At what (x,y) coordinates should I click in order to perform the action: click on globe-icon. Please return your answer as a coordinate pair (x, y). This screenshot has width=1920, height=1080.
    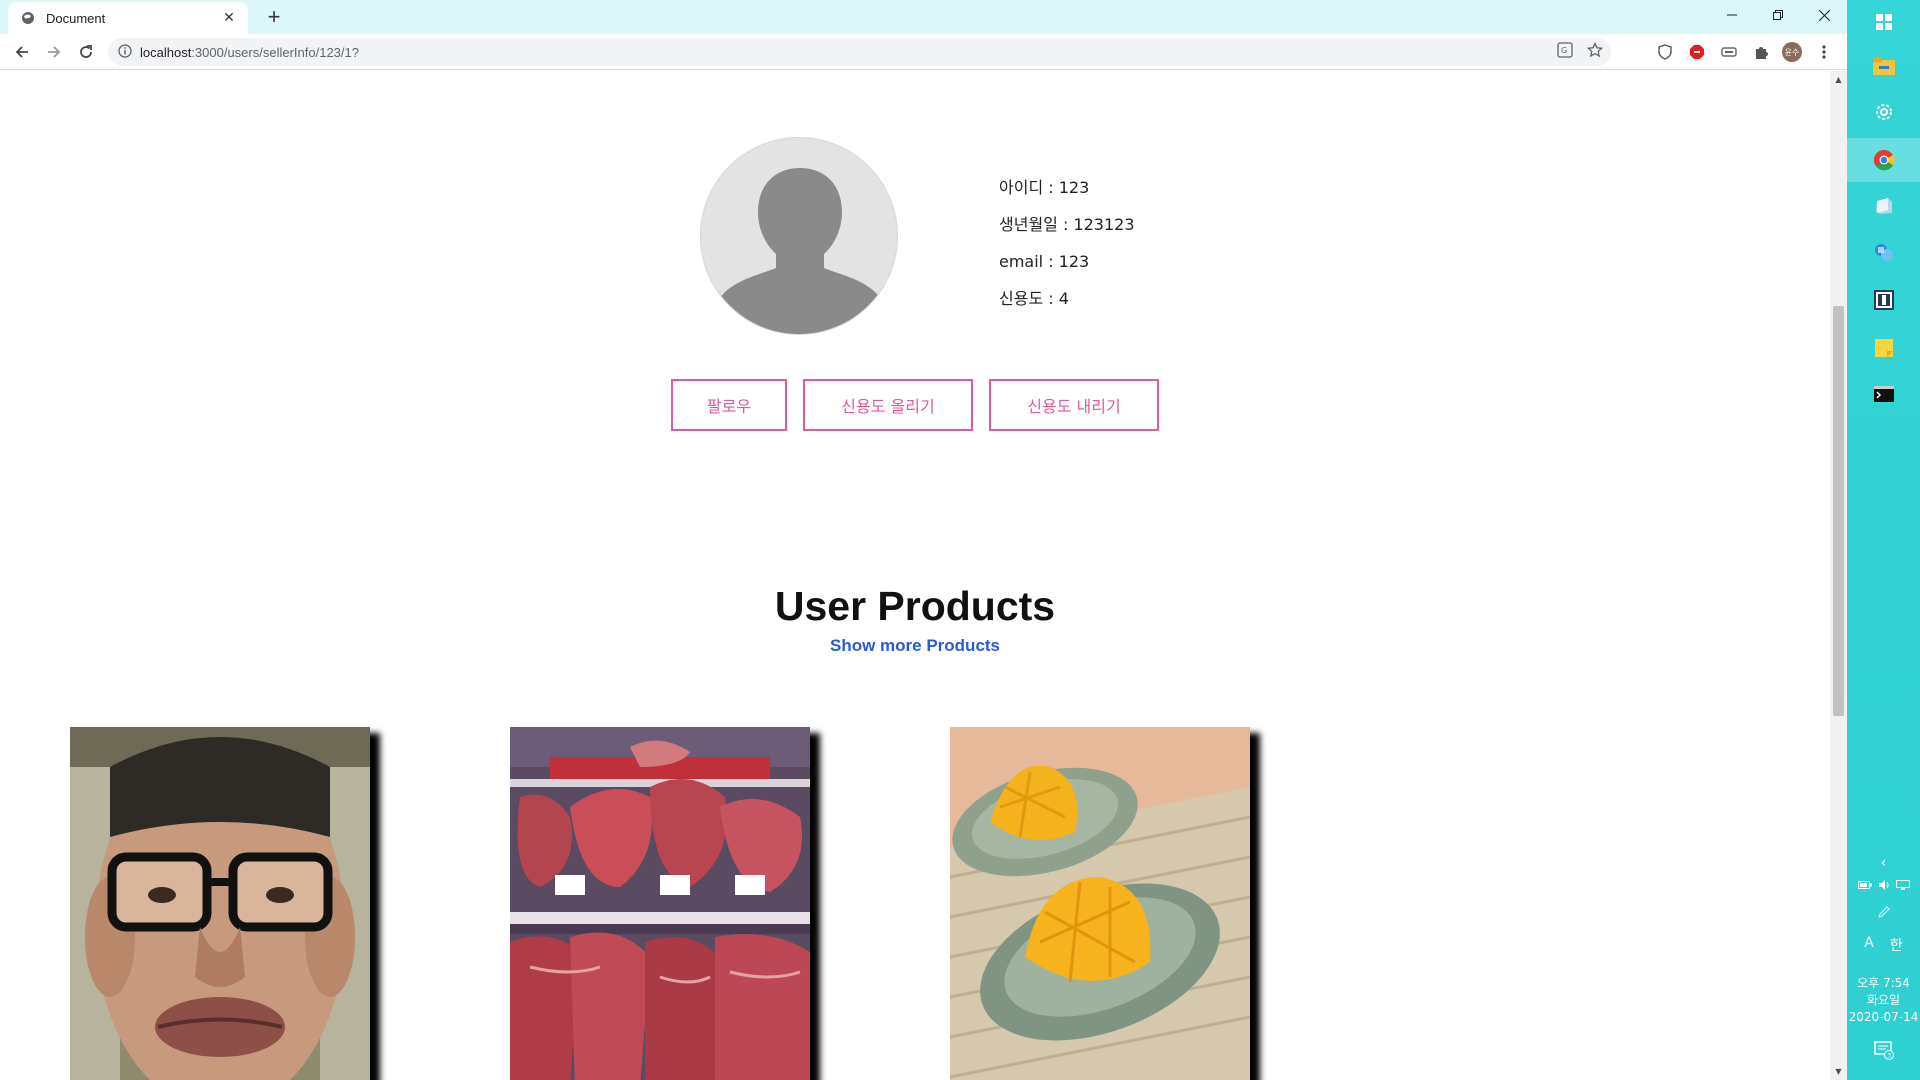
    Looking at the image, I should click on (28, 18).